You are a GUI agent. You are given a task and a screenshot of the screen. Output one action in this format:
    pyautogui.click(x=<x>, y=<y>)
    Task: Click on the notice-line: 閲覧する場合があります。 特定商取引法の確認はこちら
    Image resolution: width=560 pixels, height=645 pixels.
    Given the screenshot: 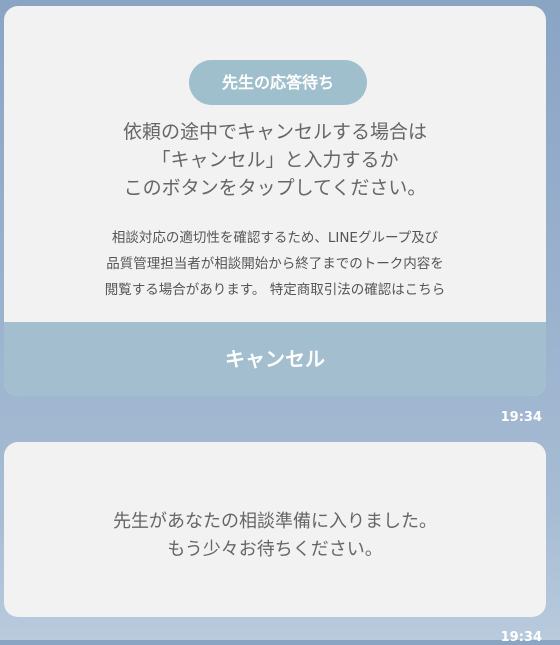 What is the action you would take?
    pyautogui.click(x=275, y=290)
    